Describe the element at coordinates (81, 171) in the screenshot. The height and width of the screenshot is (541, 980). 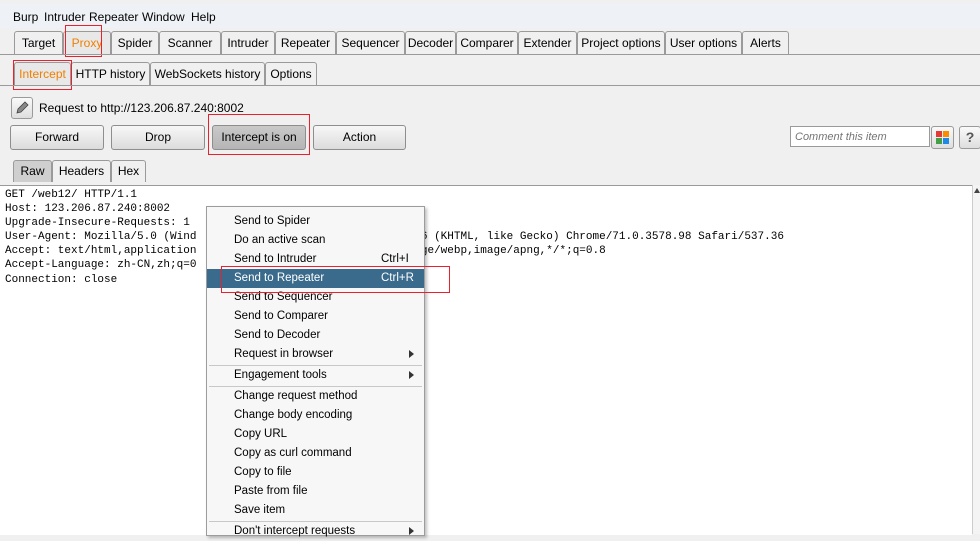
I see `tab-headers: Headers` at that location.